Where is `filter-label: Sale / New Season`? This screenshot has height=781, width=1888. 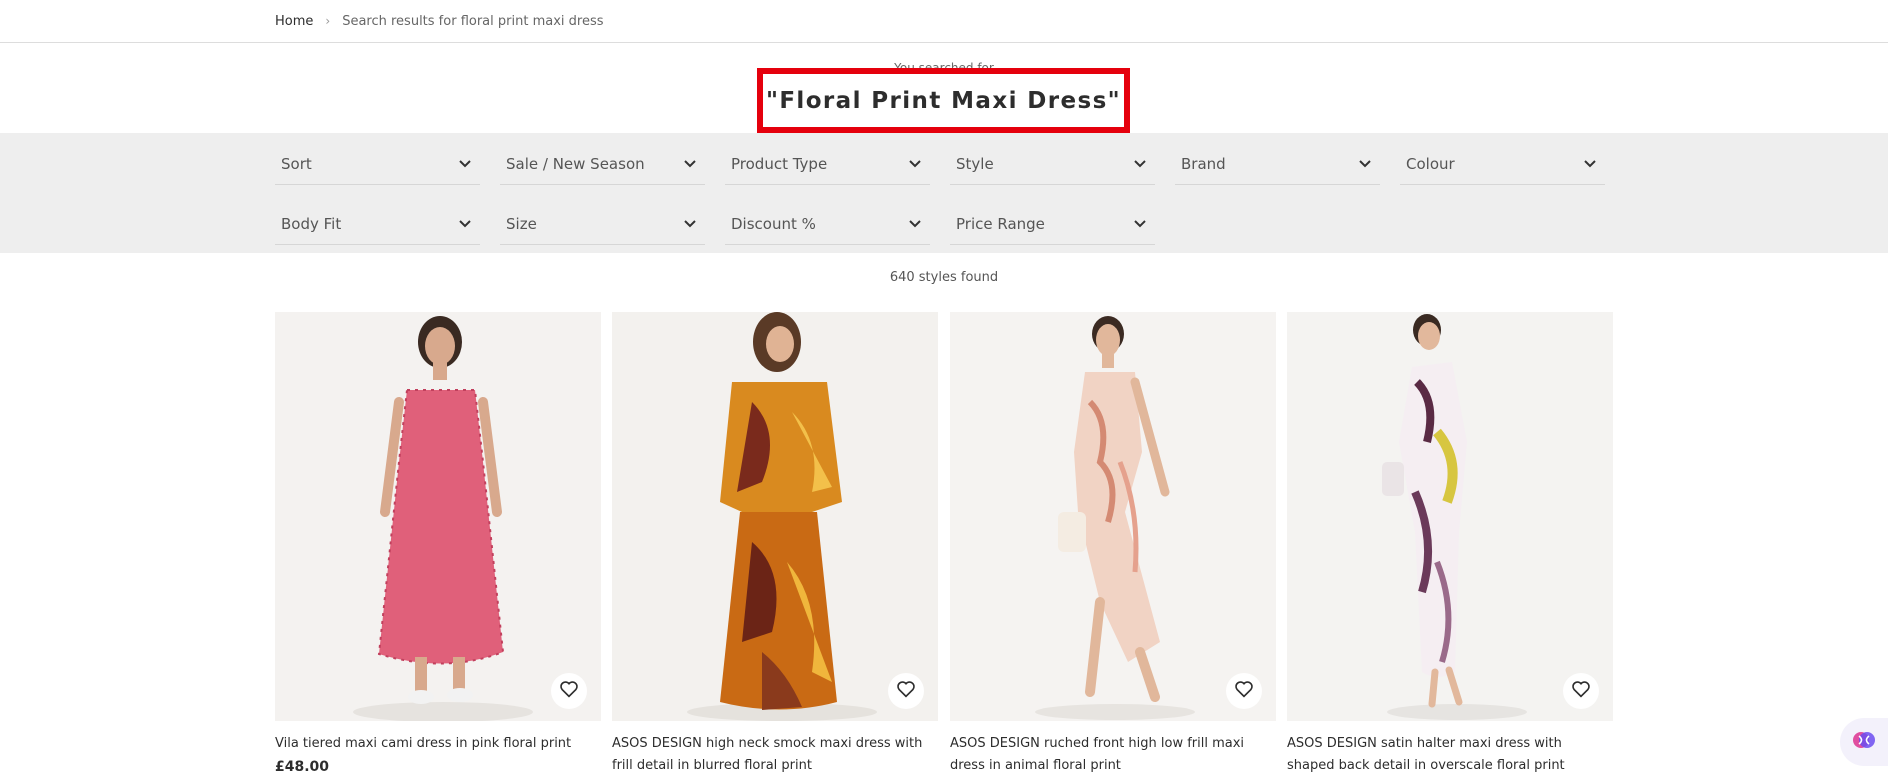
filter-label: Sale / New Season is located at coordinates (575, 163).